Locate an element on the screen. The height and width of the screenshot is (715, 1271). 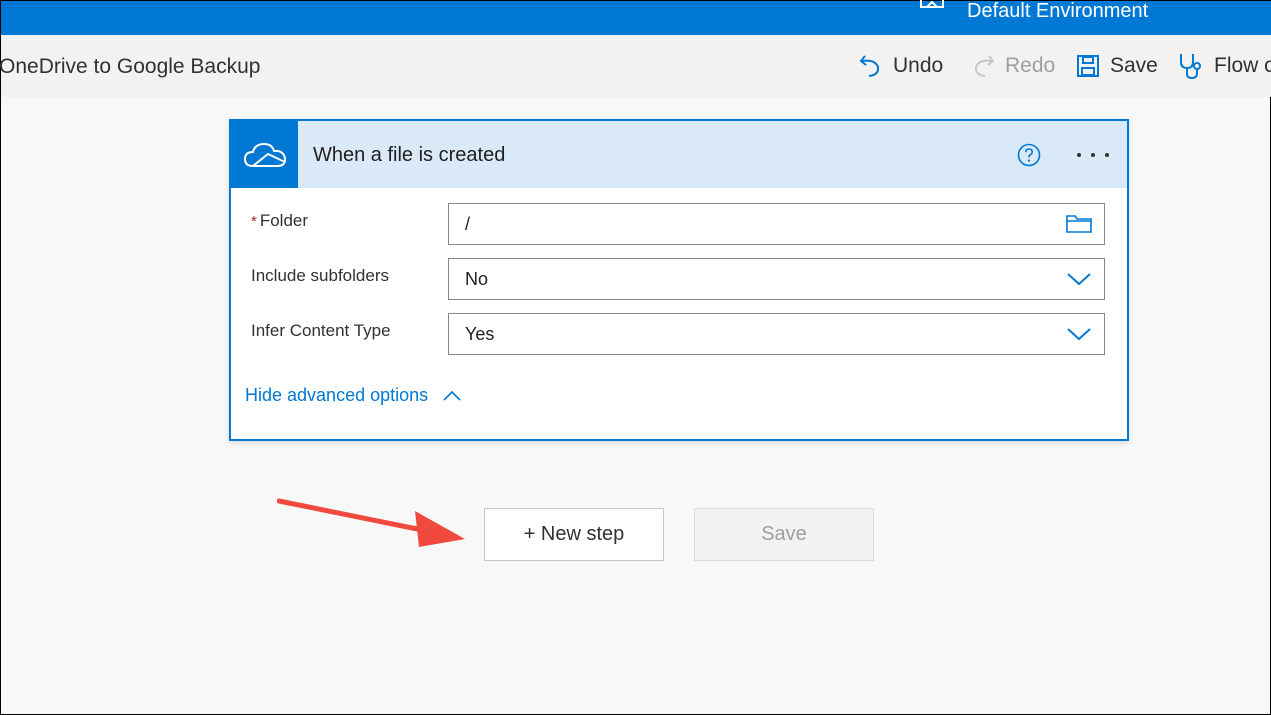
infer-content-type-dropdown: Yes is located at coordinates (776, 334).